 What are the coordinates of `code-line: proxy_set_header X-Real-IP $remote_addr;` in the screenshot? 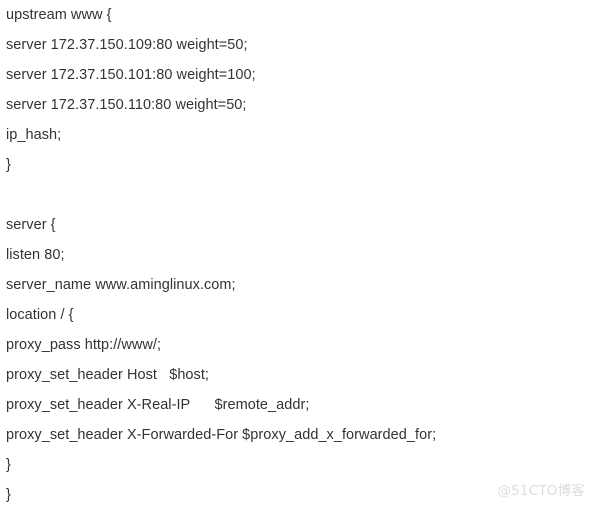 It's located at (158, 405).